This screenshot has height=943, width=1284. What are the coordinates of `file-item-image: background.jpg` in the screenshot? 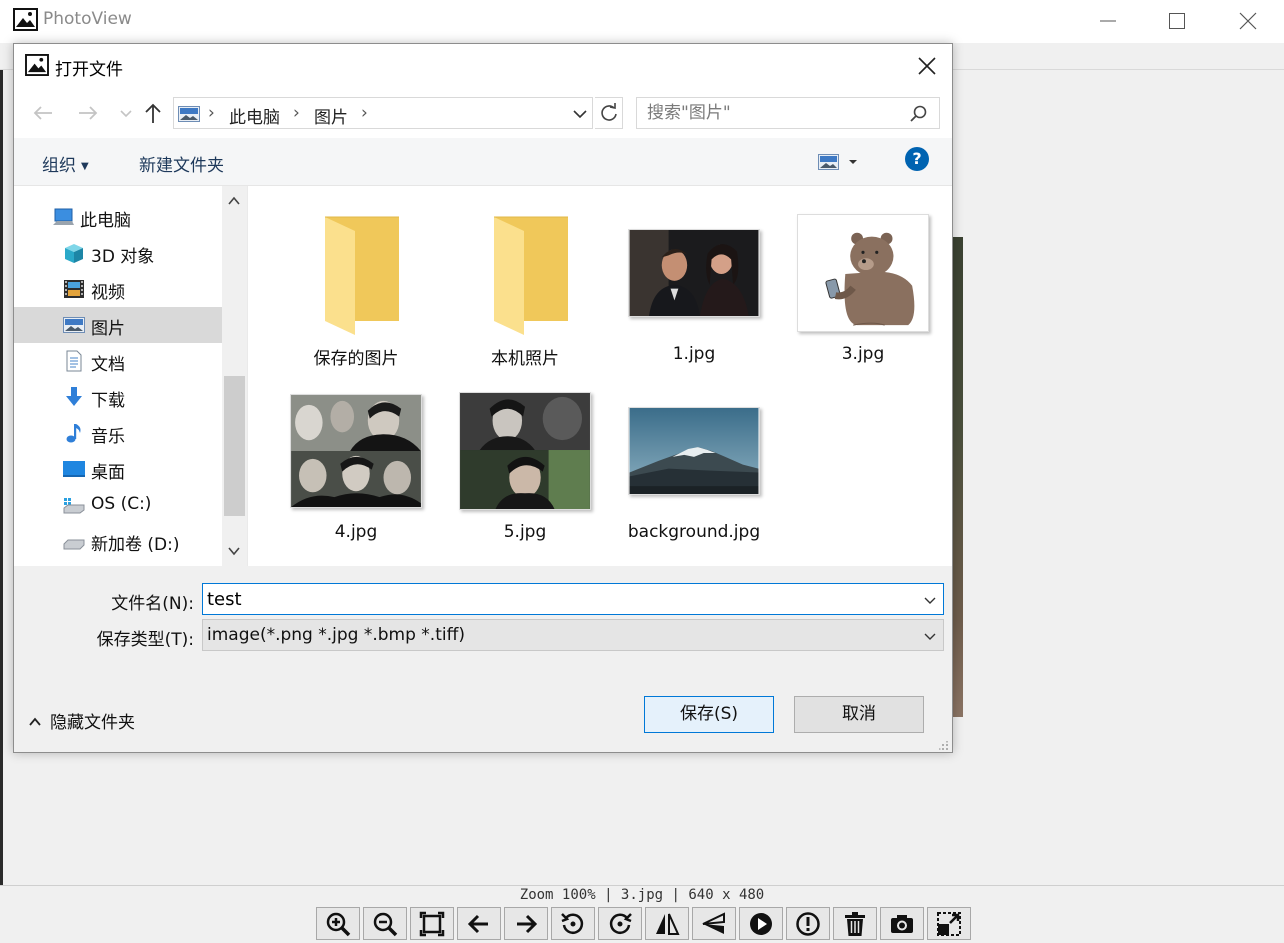 It's located at (694, 471).